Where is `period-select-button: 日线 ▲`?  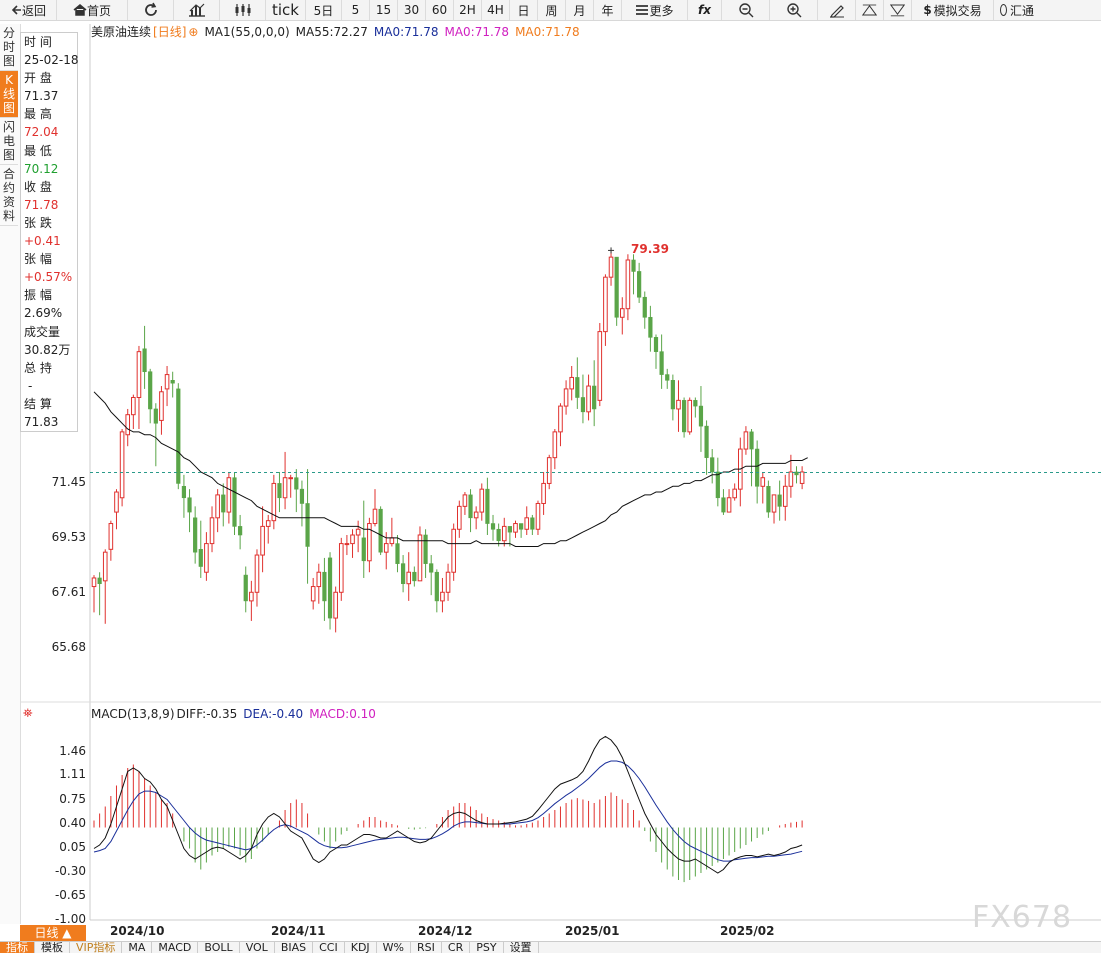 period-select-button: 日线 ▲ is located at coordinates (53, 933).